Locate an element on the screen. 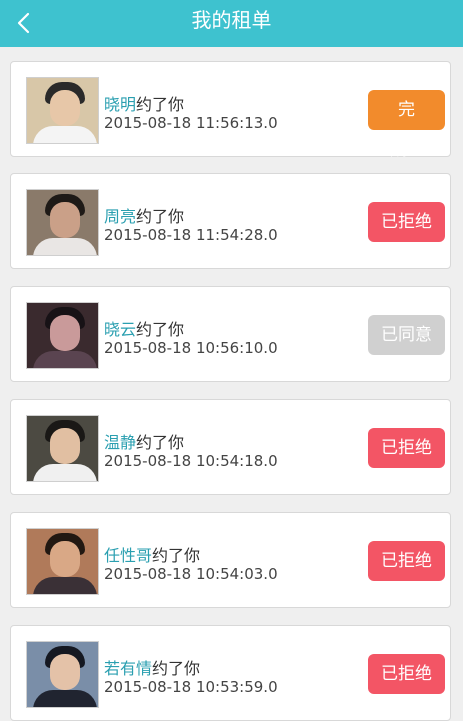 The height and width of the screenshot is (721, 463). user-name: 晓明 is located at coordinates (120, 104).